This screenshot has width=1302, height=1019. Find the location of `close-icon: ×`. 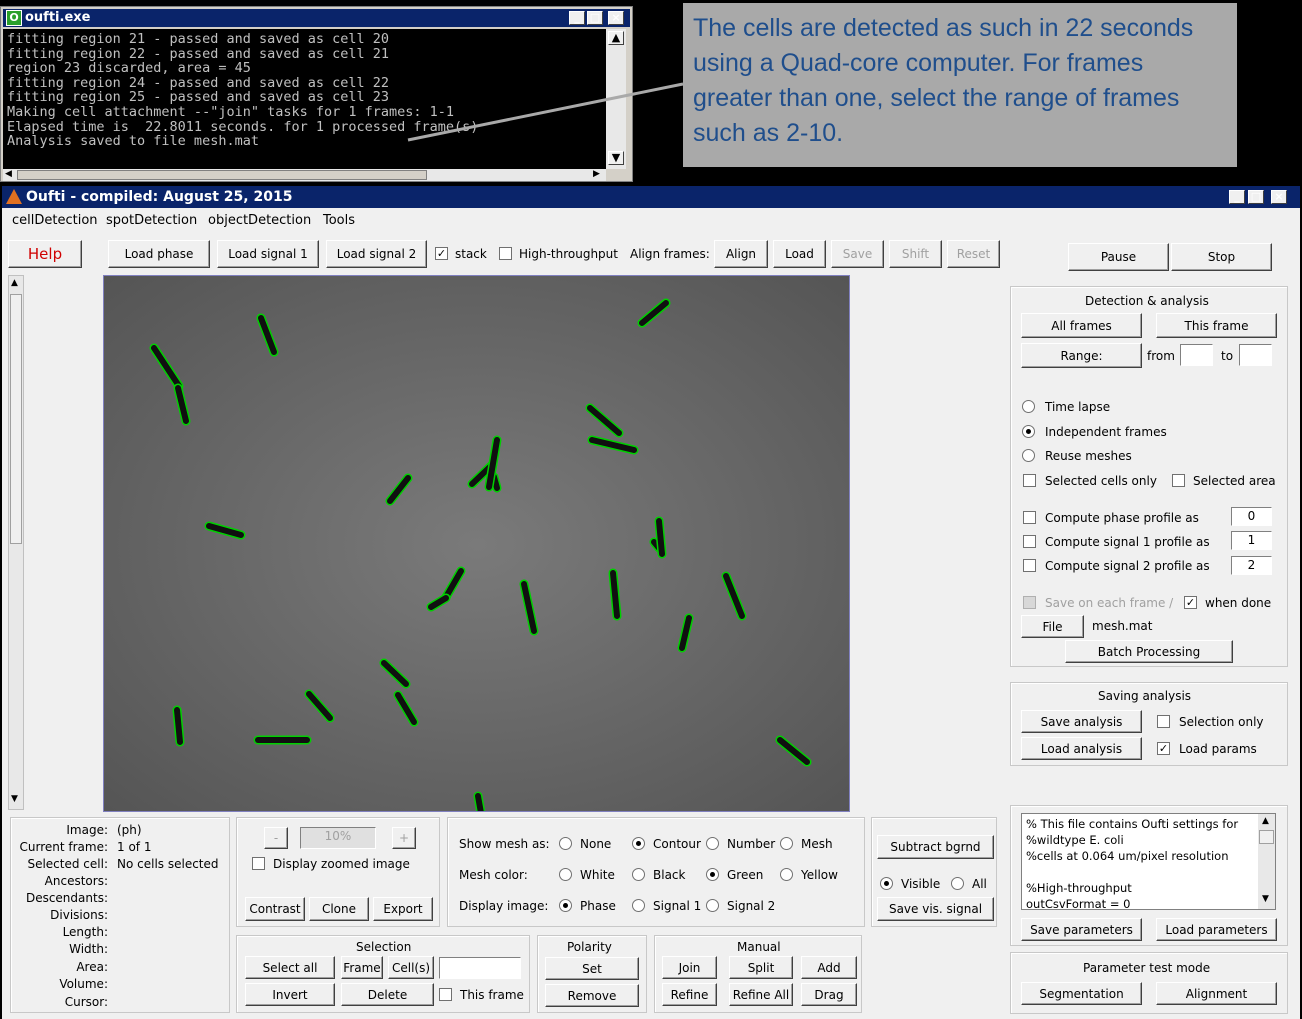

close-icon: × is located at coordinates (1279, 197).